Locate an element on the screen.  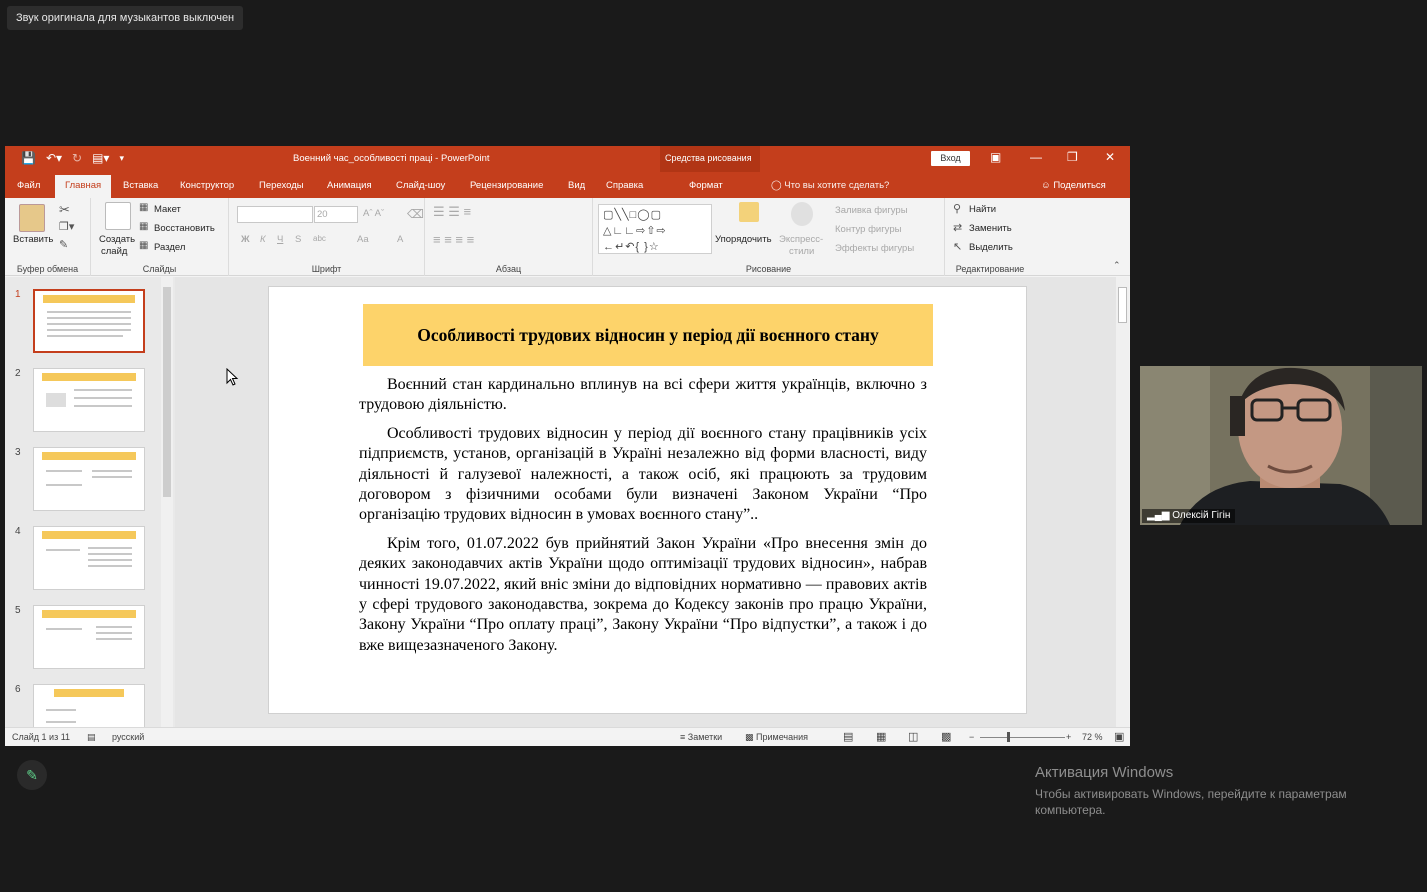
zoom-notification: Звук оригинала для музыкантов выключен is located at coordinates (125, 18).